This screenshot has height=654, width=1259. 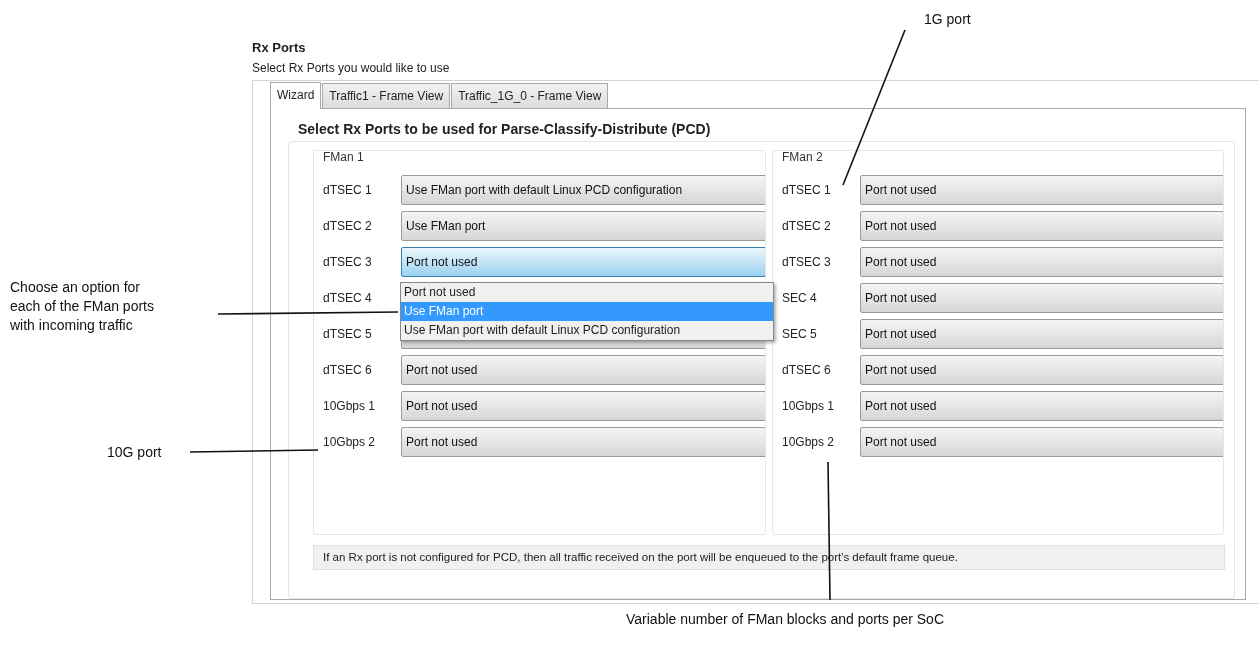 What do you see at coordinates (802, 157) in the screenshot?
I see `group-label: FMan 2` at bounding box center [802, 157].